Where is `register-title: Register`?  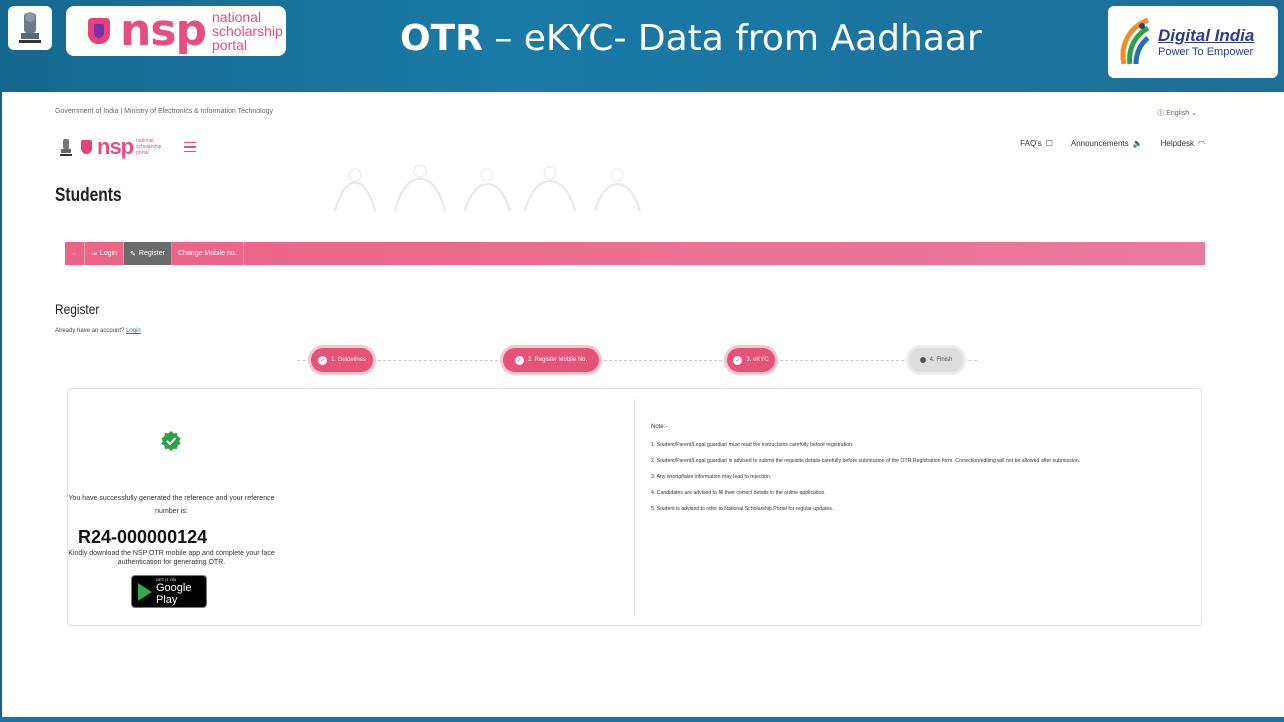
register-title: Register is located at coordinates (77, 309).